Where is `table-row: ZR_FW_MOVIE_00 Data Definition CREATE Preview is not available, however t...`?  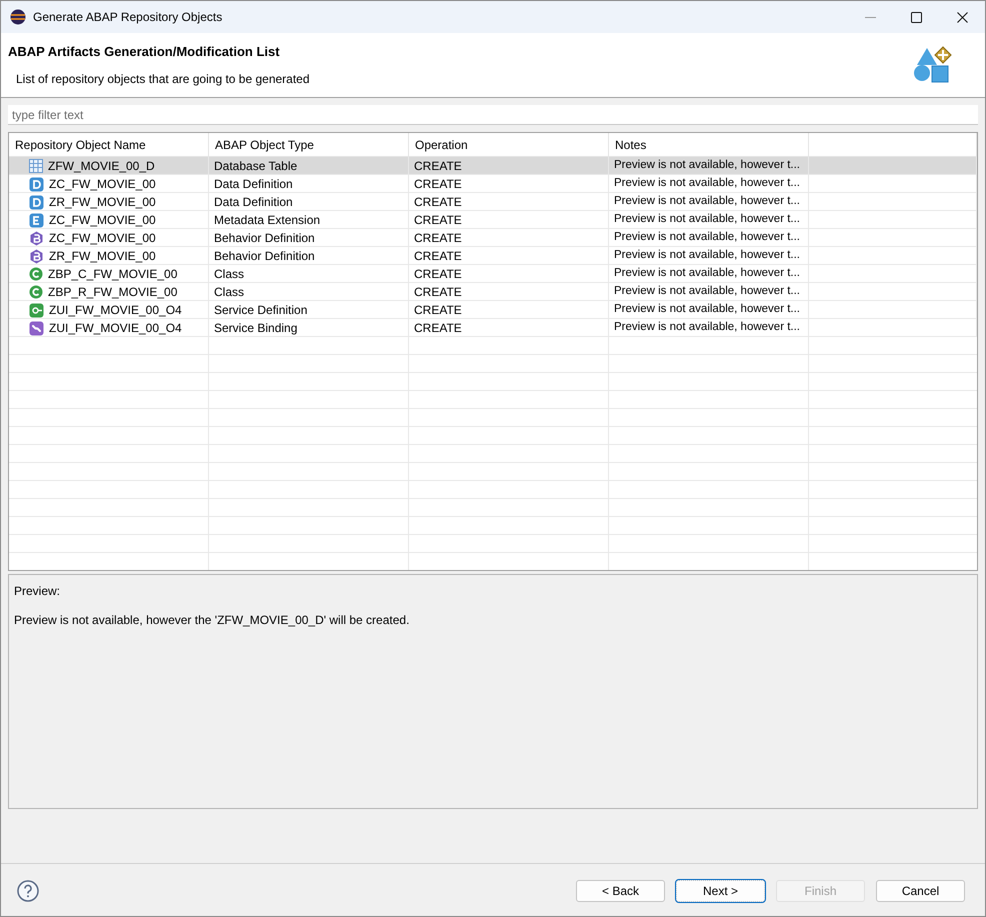
table-row: ZR_FW_MOVIE_00 Data Definition CREATE Preview is not available, however t... is located at coordinates (493, 202).